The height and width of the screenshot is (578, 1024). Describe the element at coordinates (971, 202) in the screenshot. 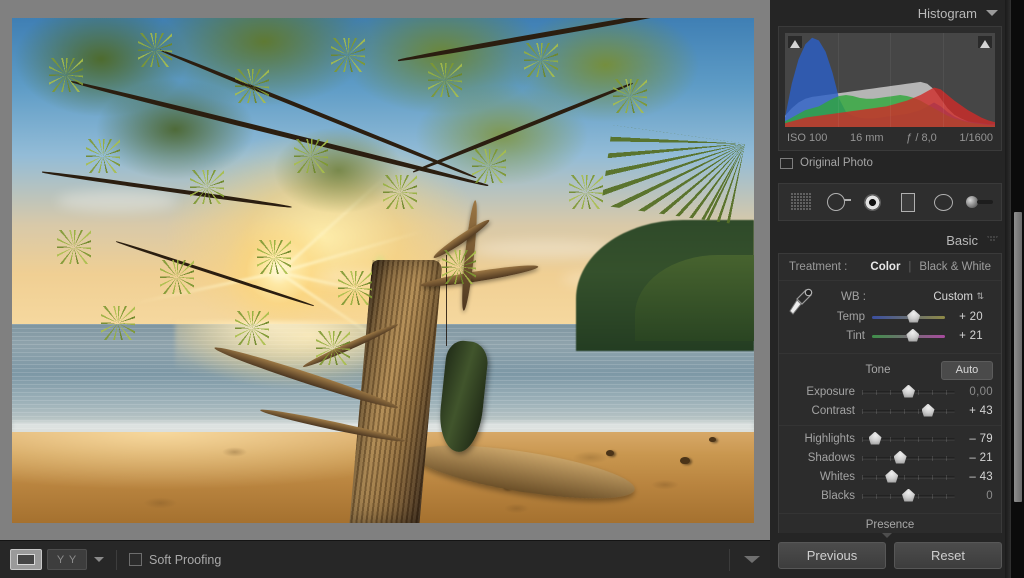

I see `brush-icon` at that location.